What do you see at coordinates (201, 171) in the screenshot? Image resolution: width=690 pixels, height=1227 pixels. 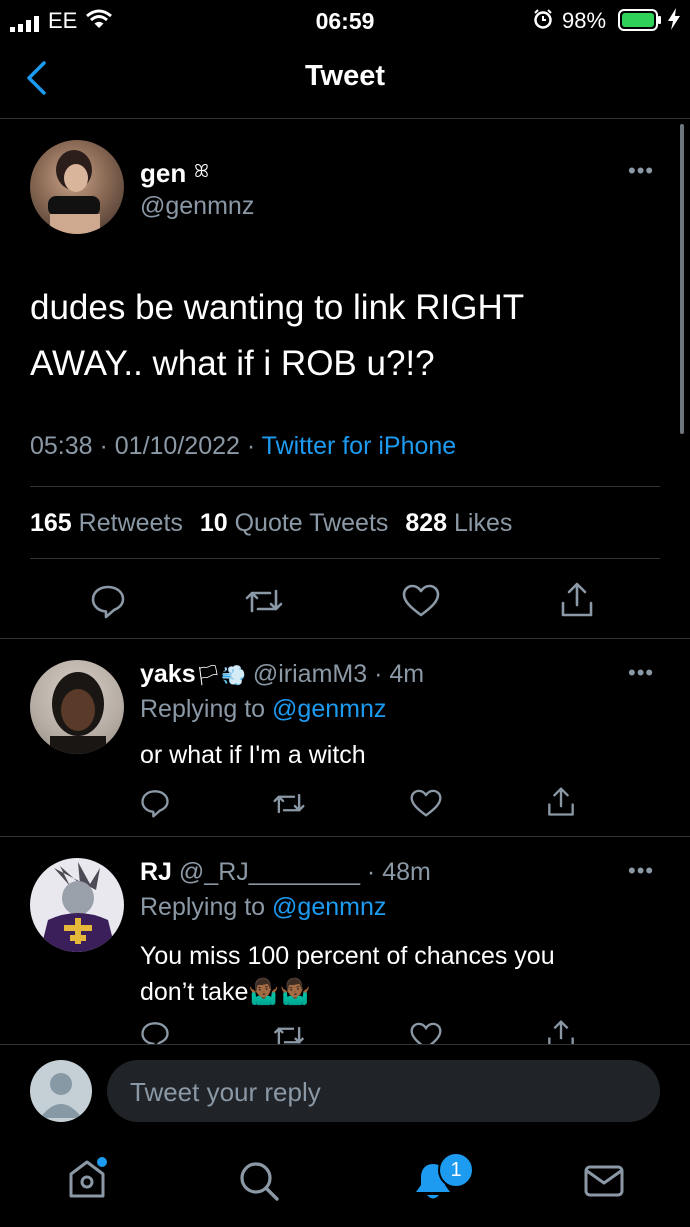 I see `author-name-badge: ꕤ` at bounding box center [201, 171].